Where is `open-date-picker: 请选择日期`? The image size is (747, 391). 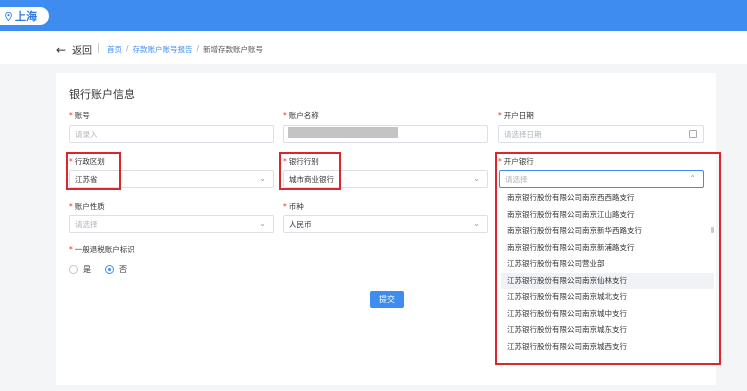
open-date-picker: 请选择日期 is located at coordinates (601, 134).